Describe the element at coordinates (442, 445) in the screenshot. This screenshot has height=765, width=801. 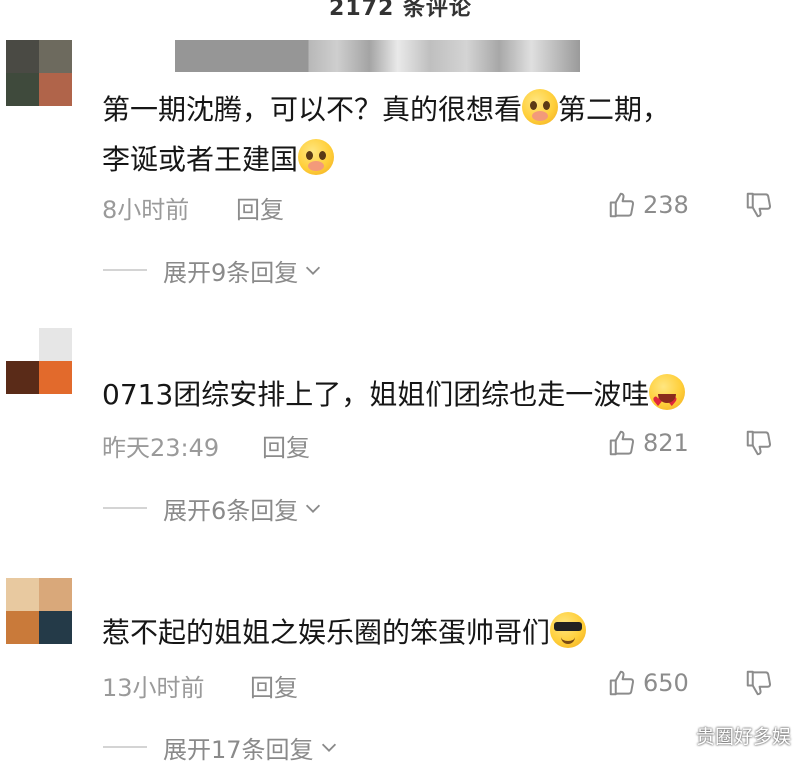
I see `comment-meta: 昨天23:49 回复 821` at that location.